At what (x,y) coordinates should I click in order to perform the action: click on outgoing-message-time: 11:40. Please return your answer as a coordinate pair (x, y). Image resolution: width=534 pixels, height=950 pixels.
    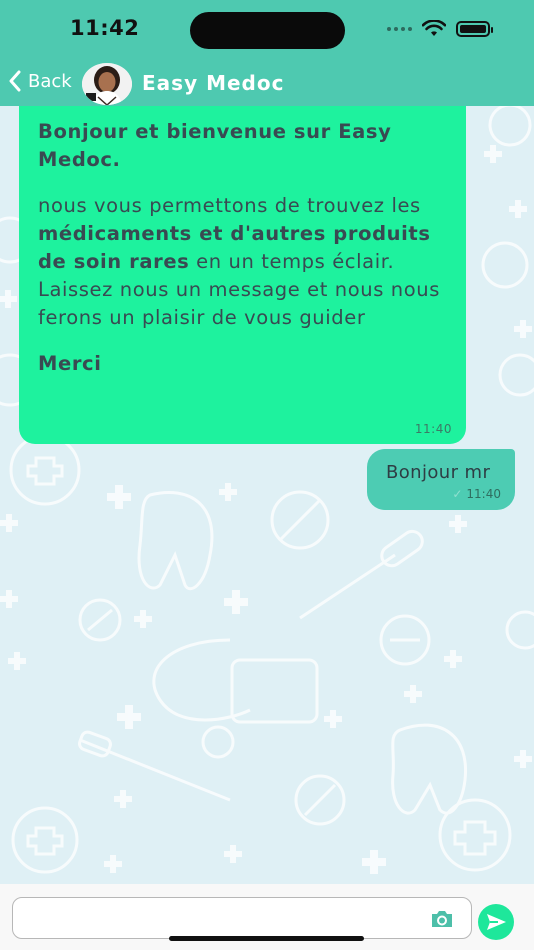
    Looking at the image, I should click on (483, 494).